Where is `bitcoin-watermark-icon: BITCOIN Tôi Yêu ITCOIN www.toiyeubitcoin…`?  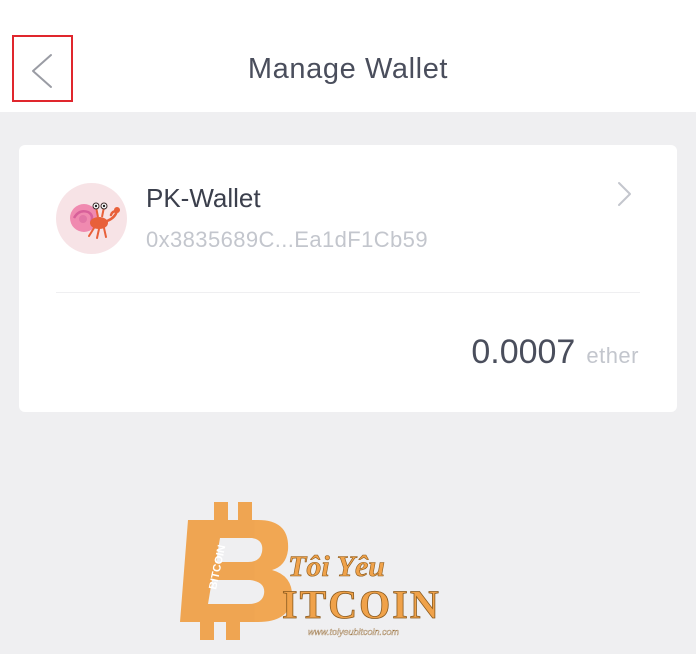 bitcoin-watermark-icon: BITCOIN Tôi Yêu ITCOIN www.toiyeubitcoin… is located at coordinates (310, 571).